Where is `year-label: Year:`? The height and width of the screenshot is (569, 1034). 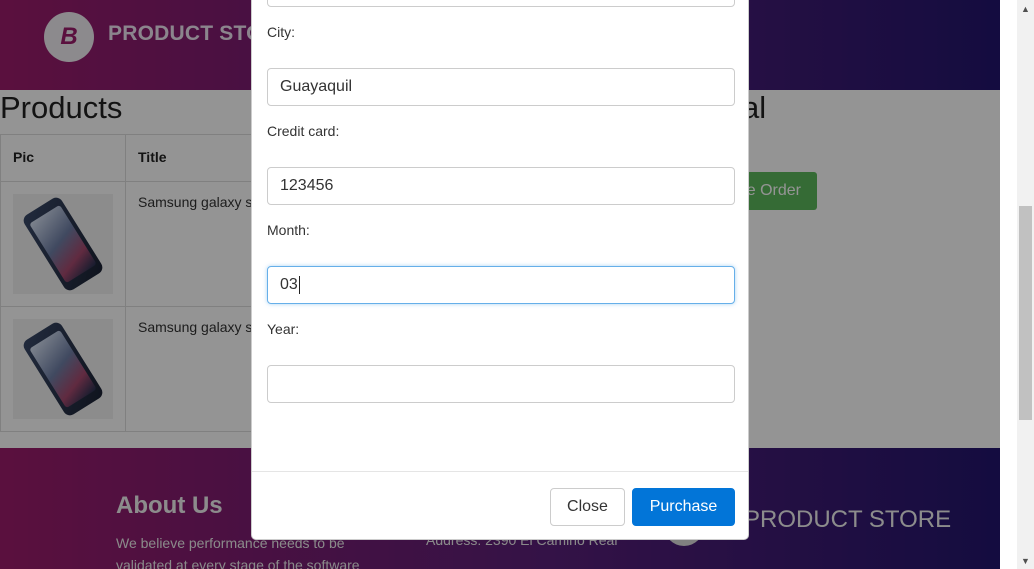 year-label: Year: is located at coordinates (283, 329).